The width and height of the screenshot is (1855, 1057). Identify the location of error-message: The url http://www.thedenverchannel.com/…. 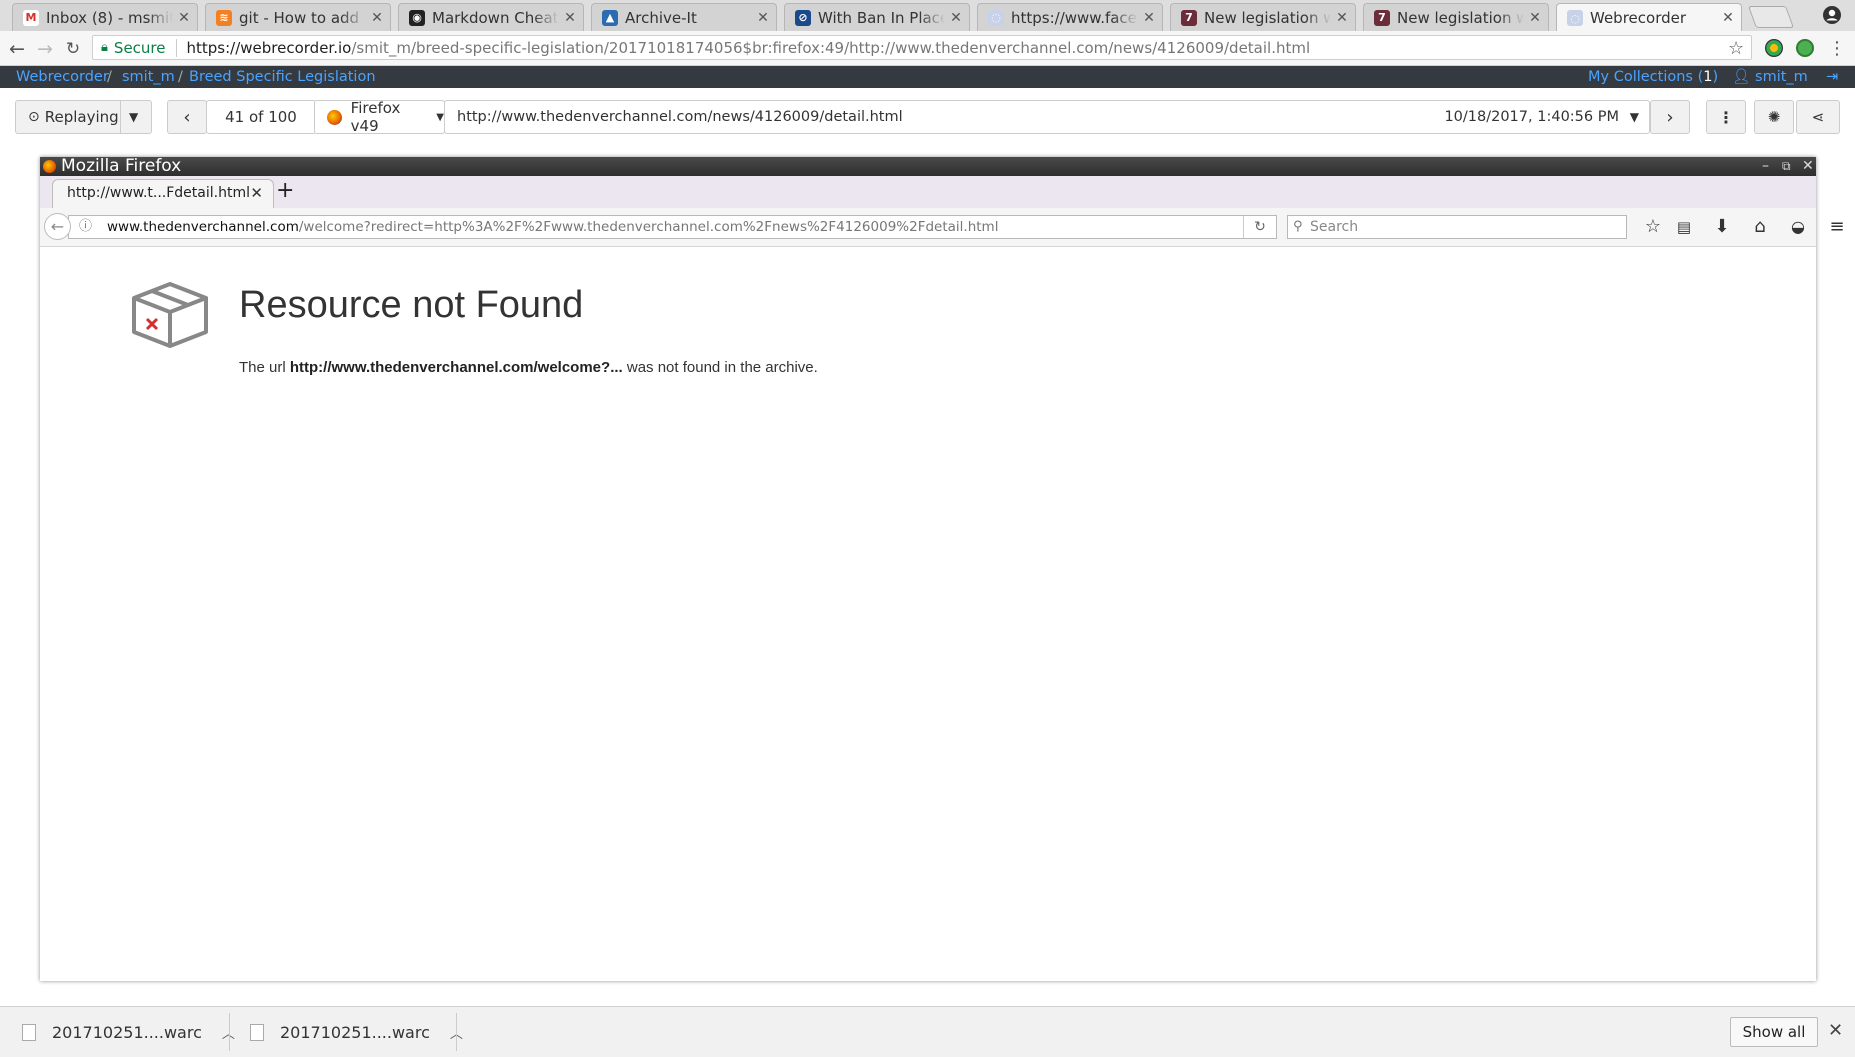
(528, 367).